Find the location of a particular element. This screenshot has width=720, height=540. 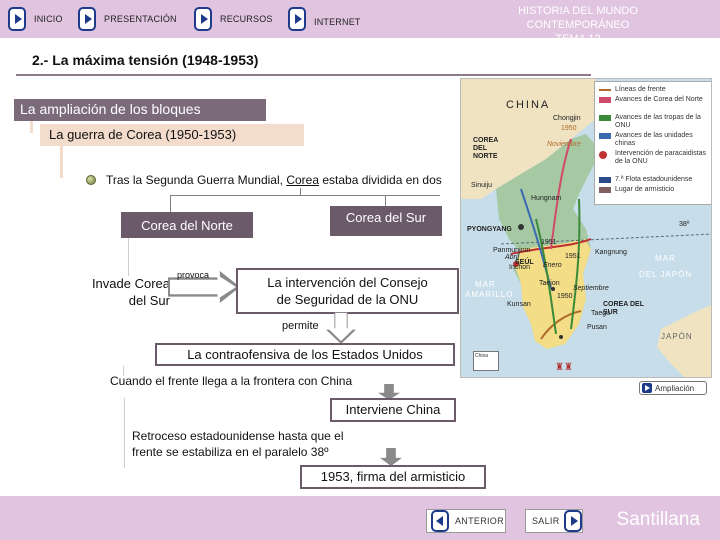

nav-internet-button: INTERNET is located at coordinates (324, 19).